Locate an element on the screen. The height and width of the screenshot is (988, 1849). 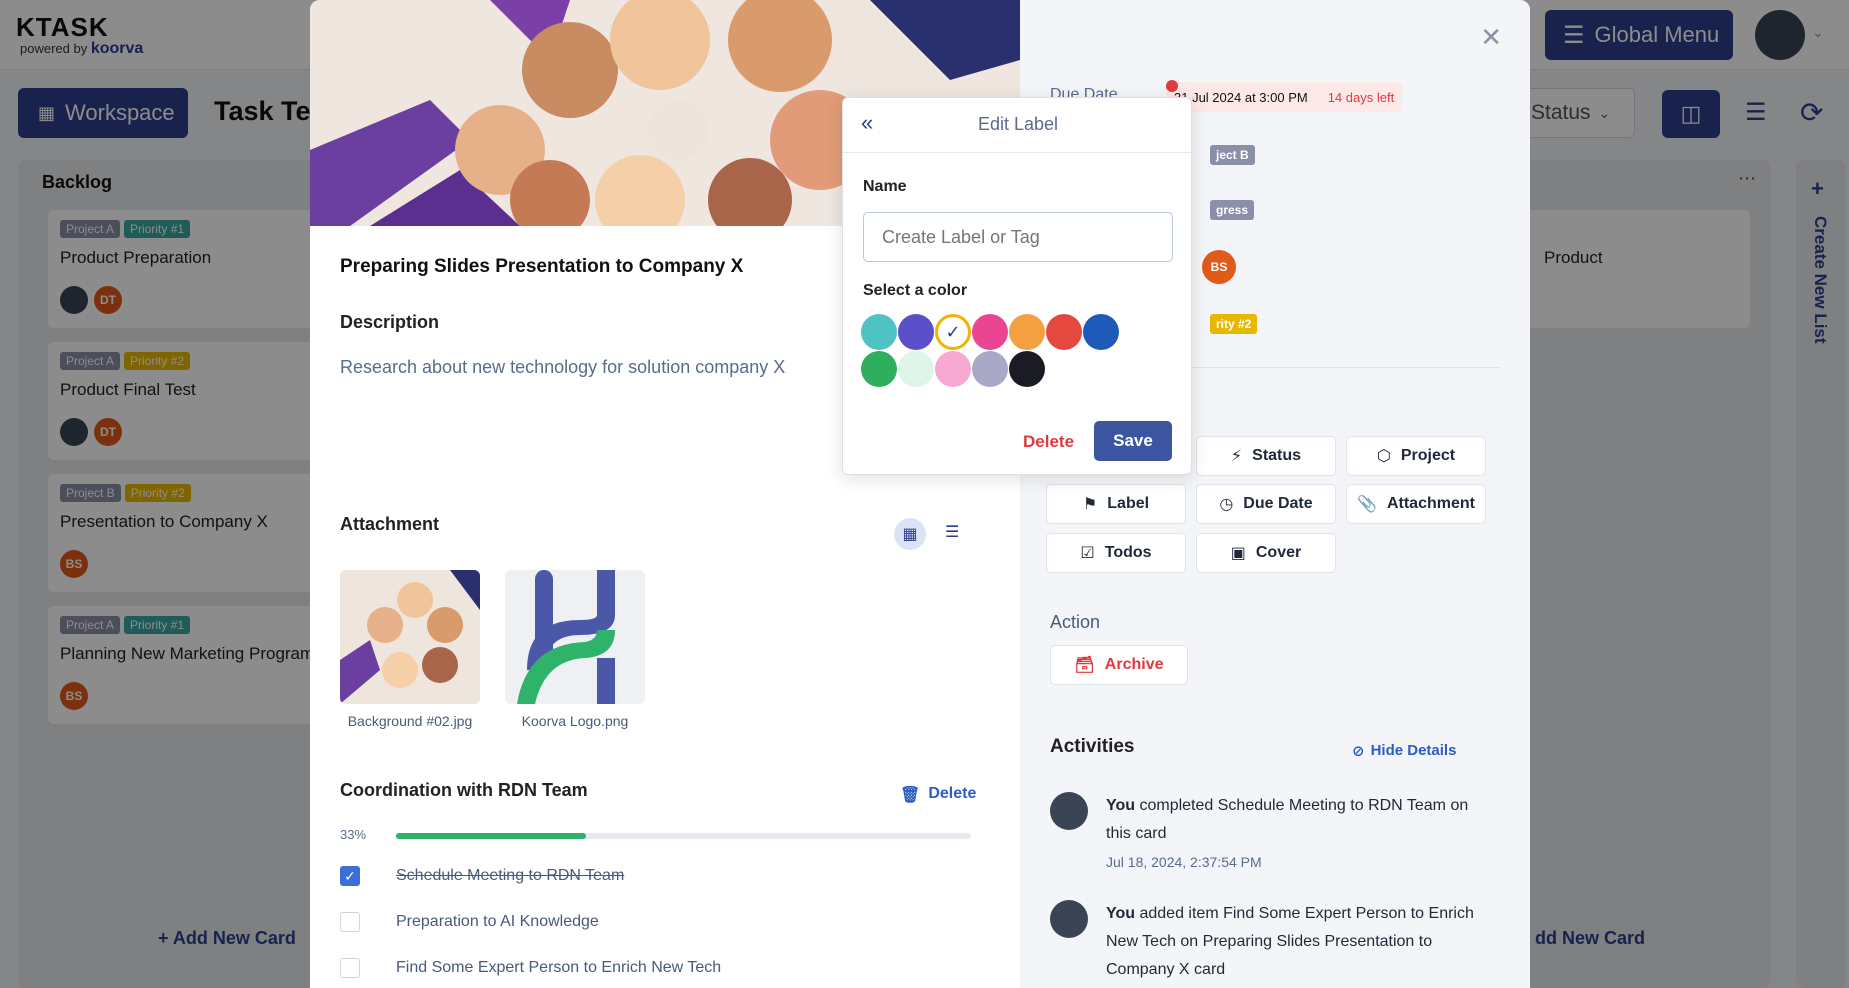
due-date-button: ◷ Due Date is located at coordinates (1266, 504).